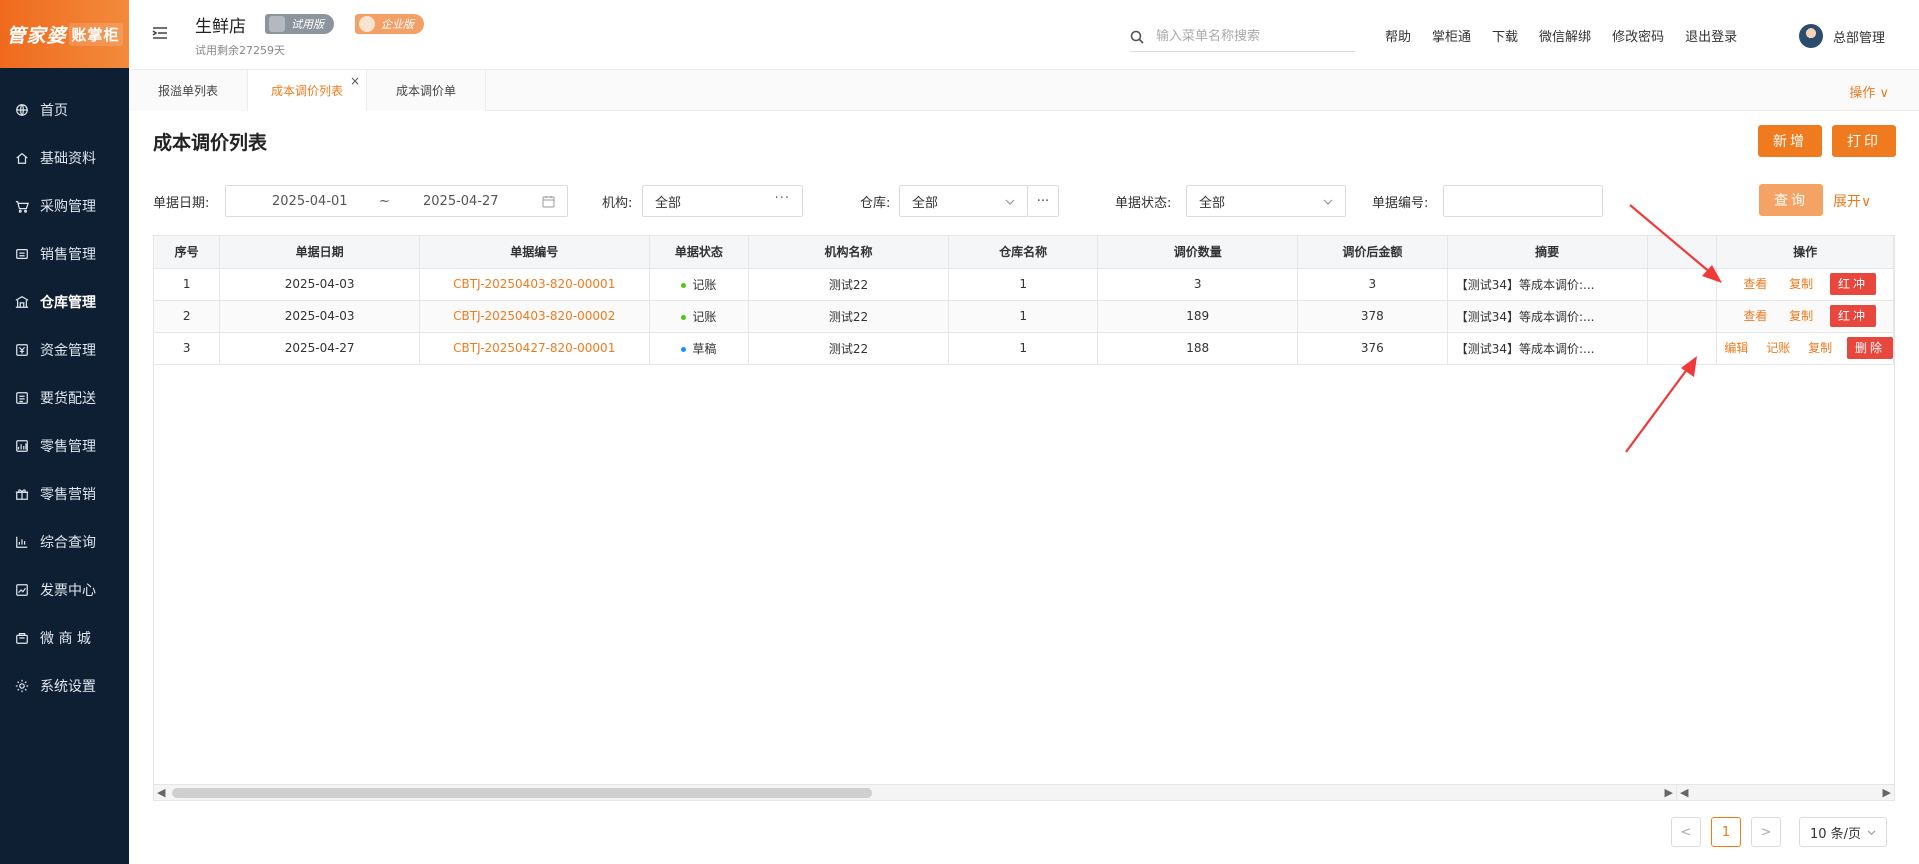 The height and width of the screenshot is (864, 1919). What do you see at coordinates (22, 638) in the screenshot?
I see `shop-icon` at bounding box center [22, 638].